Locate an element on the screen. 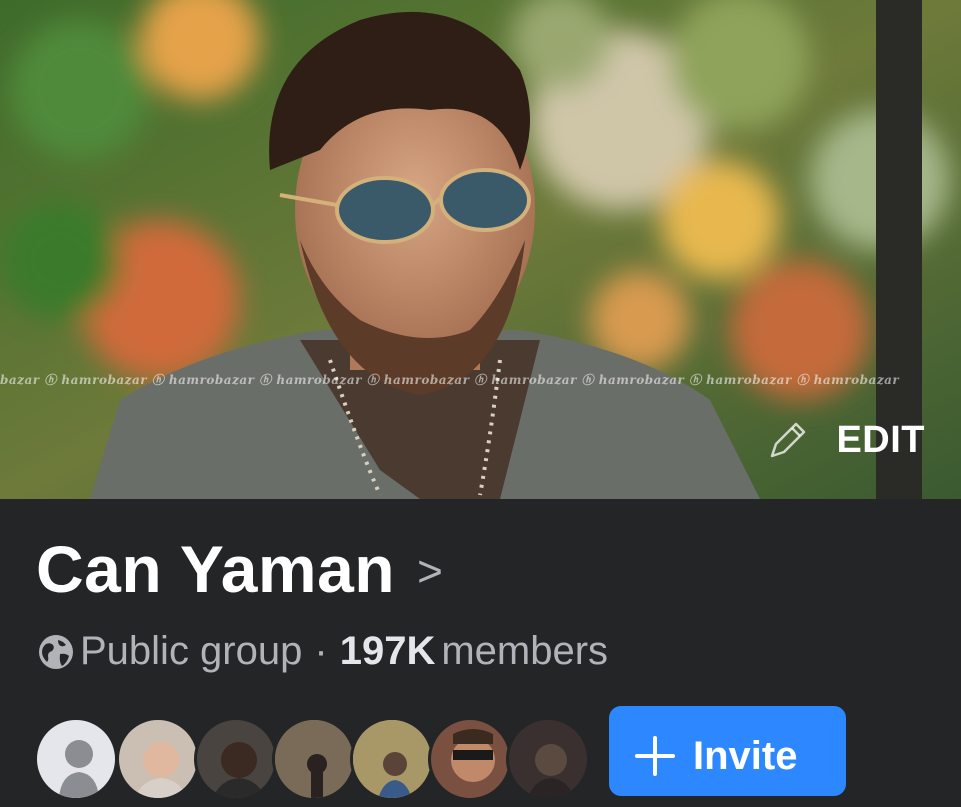  members-label: members is located at coordinates (525, 651).